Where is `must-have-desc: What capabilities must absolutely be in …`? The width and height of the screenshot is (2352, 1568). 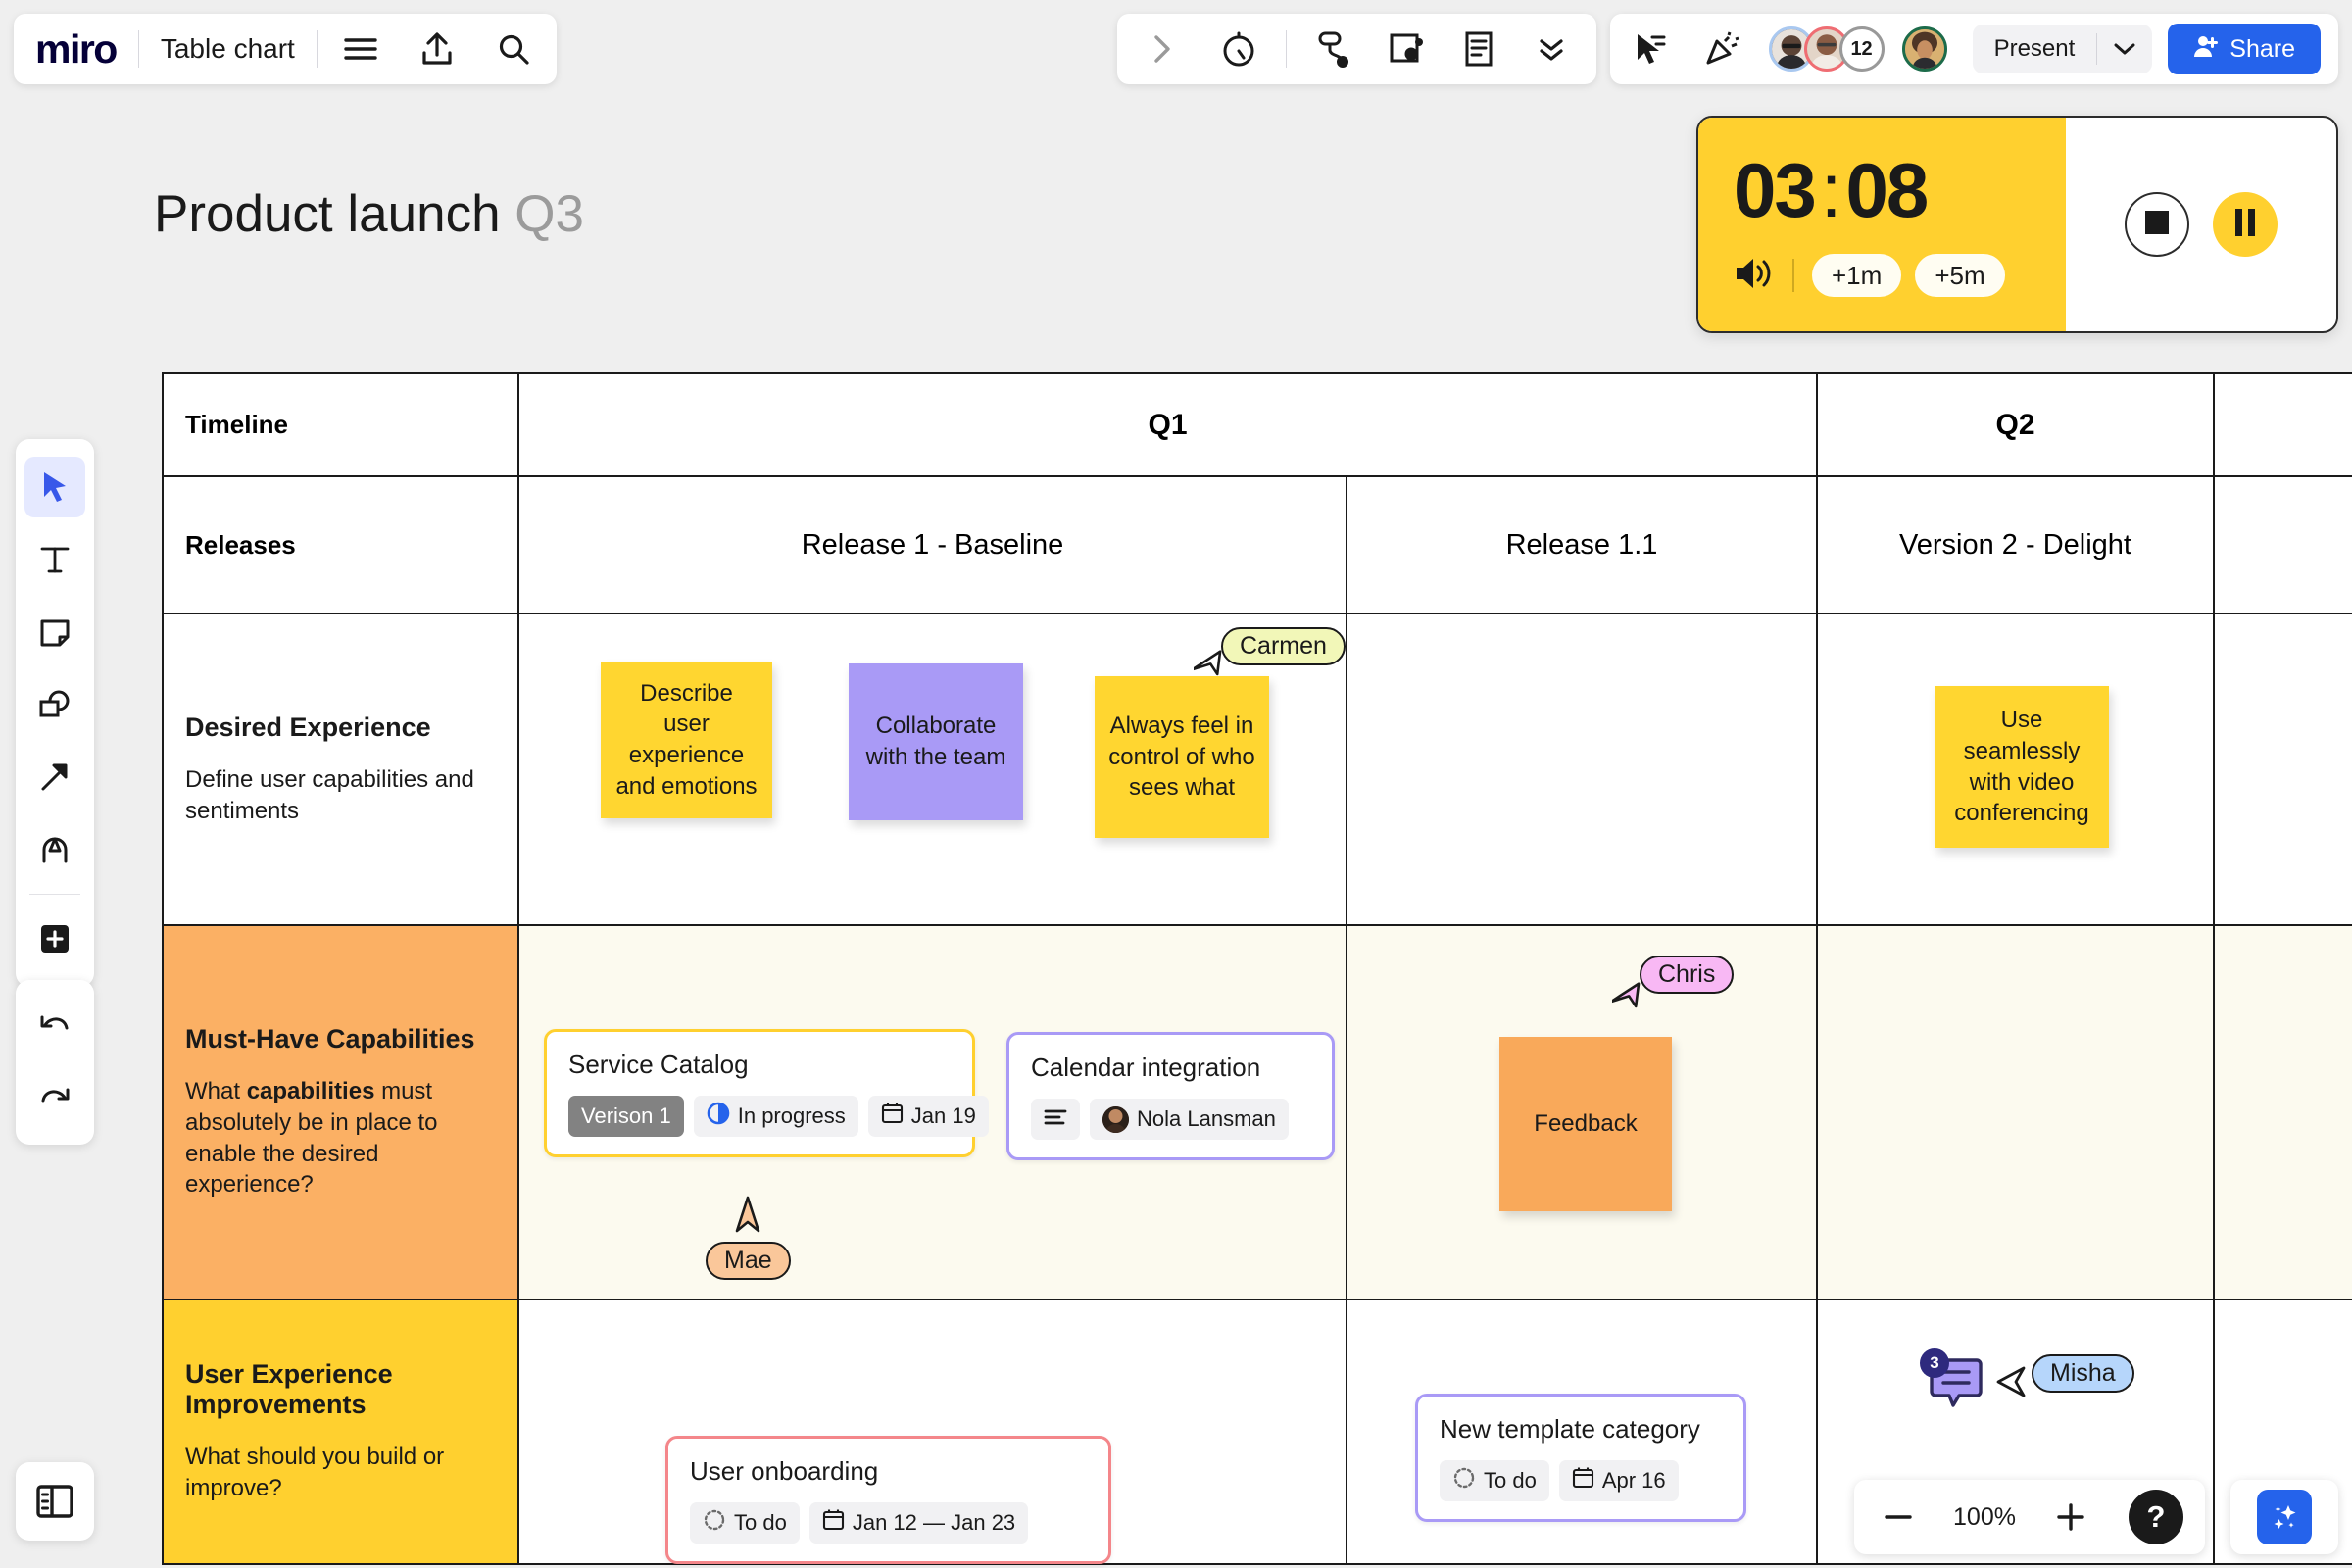 must-have-desc: What capabilities must absolutely be in … is located at coordinates (311, 1138).